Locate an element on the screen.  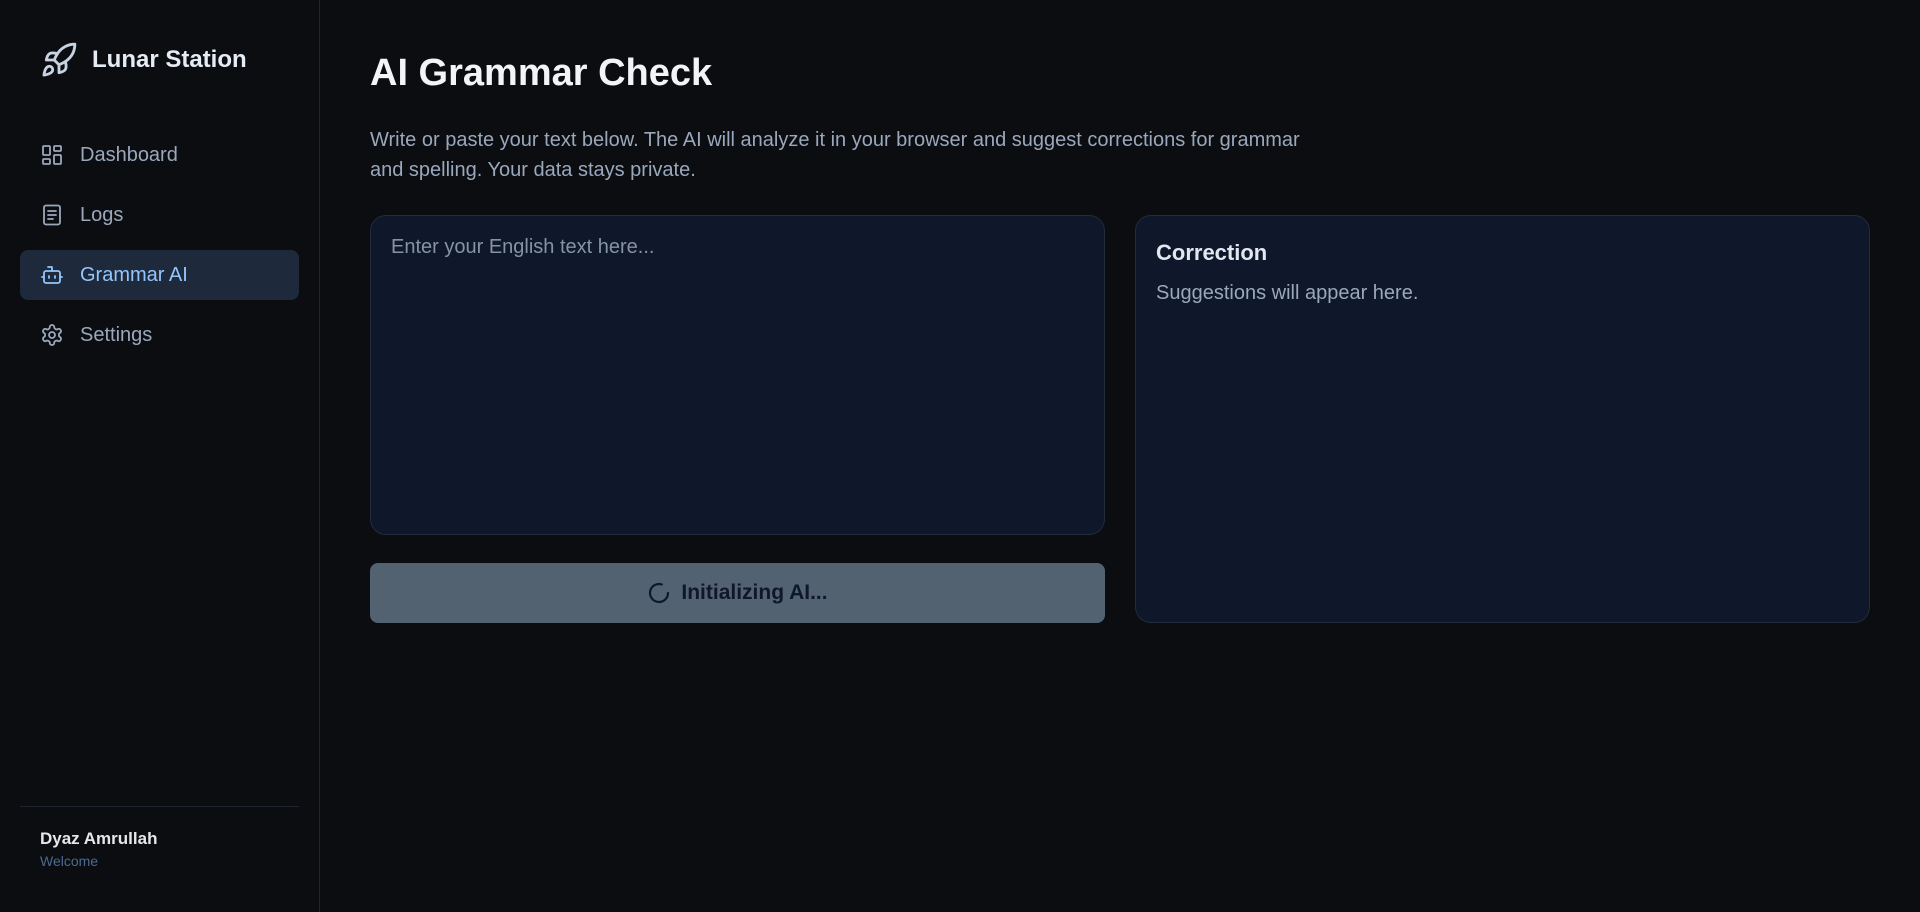
sidebar-item-logs: Logs is located at coordinates (159, 215).